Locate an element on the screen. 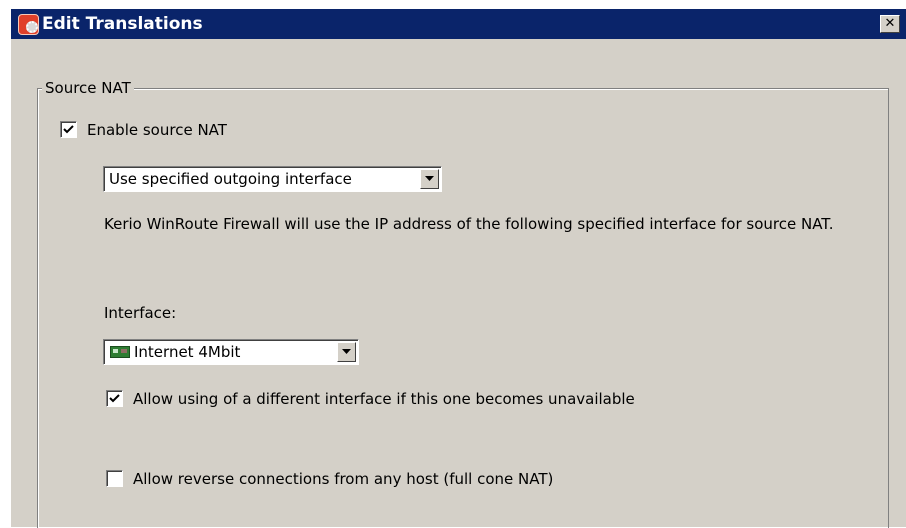 Image resolution: width=906 pixels, height=528 pixels. app-icon is located at coordinates (28, 24).